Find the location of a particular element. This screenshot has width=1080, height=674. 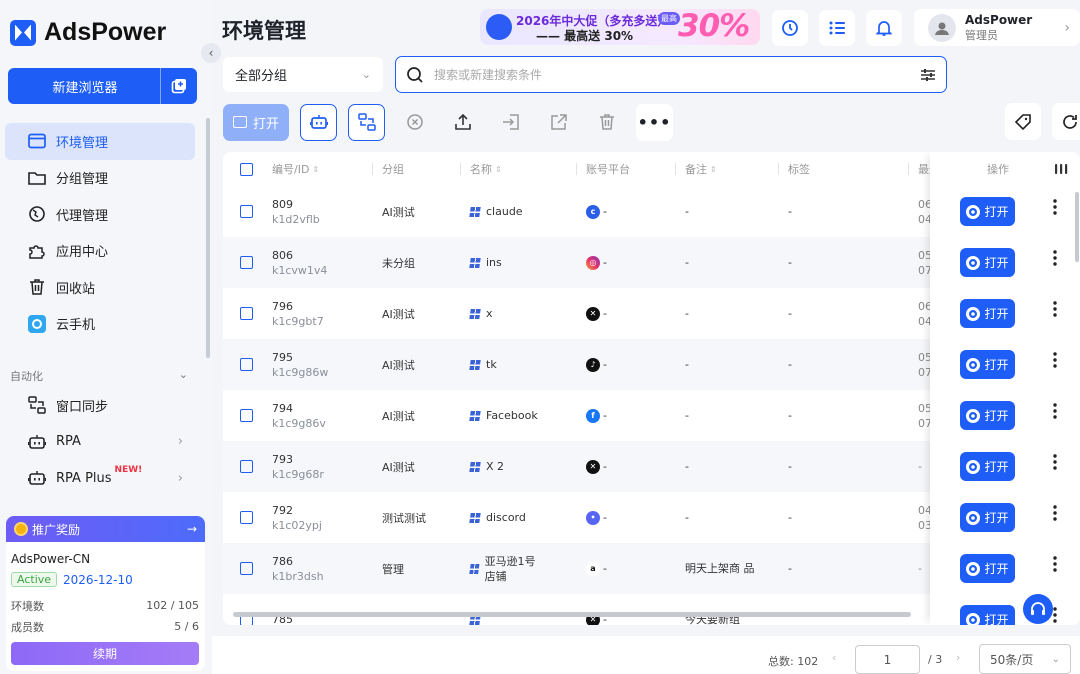

chevron-left-icon: ‹ is located at coordinates (211, 53).